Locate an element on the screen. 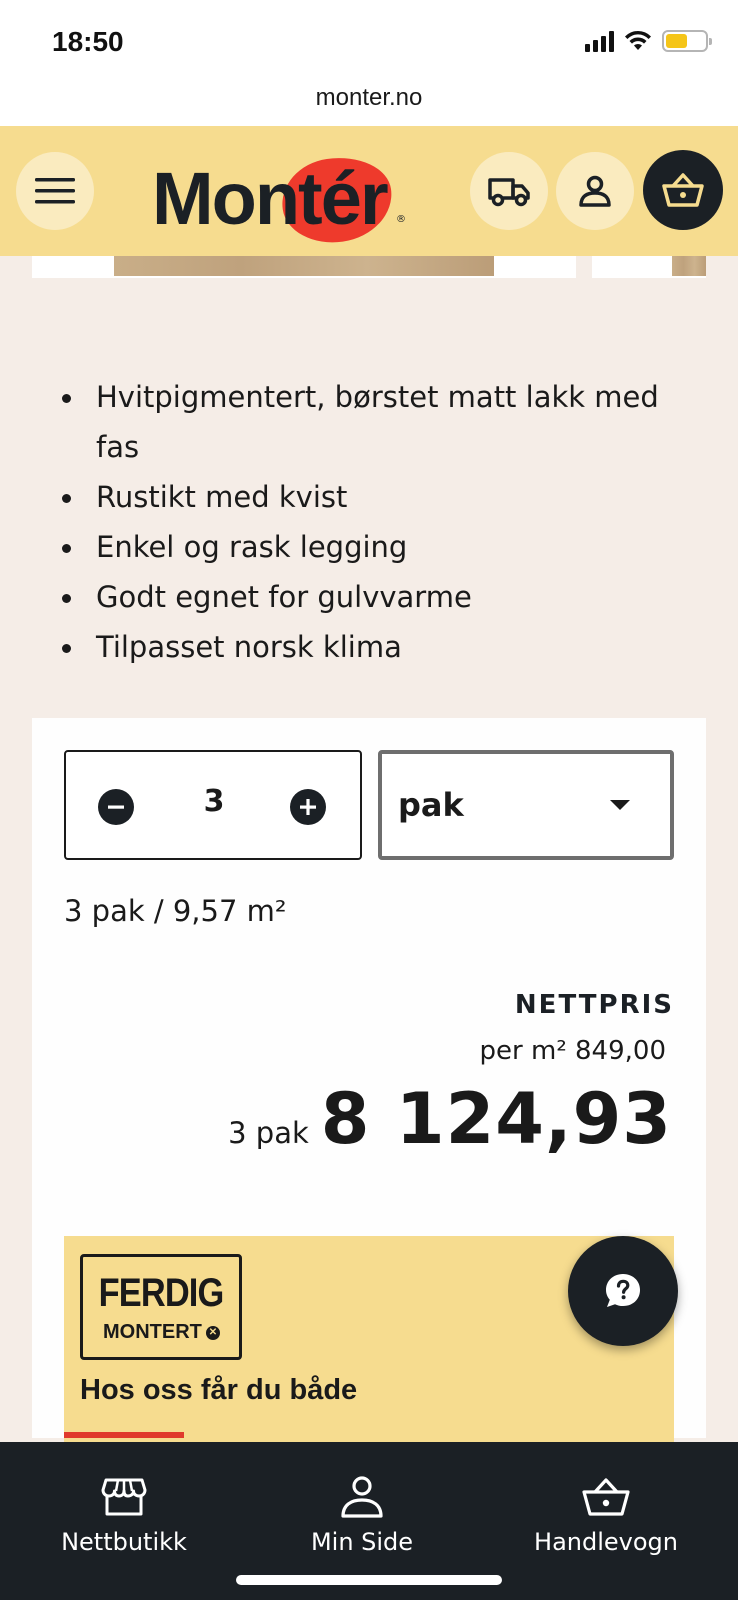  quantity-summary: 3 pak / 9,57 m² is located at coordinates (175, 911).